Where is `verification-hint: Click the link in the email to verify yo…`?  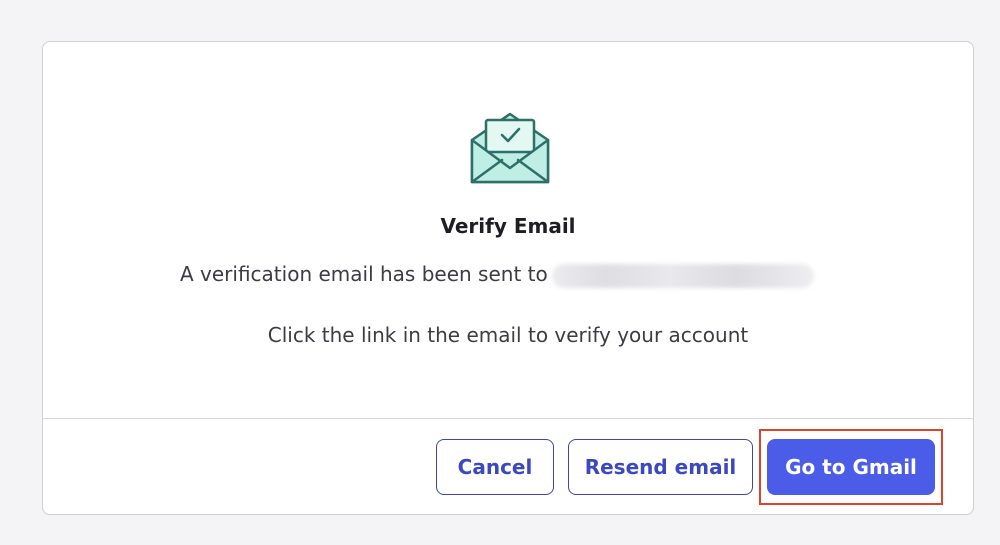 verification-hint: Click the link in the email to verify yo… is located at coordinates (508, 335).